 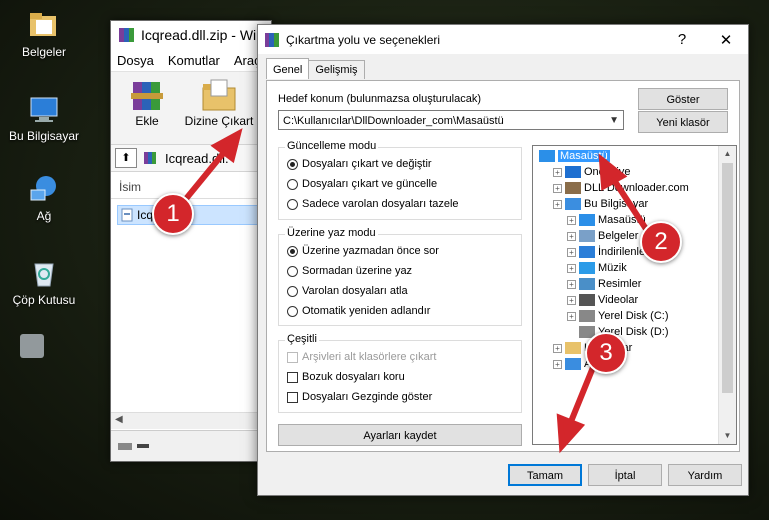 What do you see at coordinates (288, 68) in the screenshot?
I see `tab-general: Genel` at bounding box center [288, 68].